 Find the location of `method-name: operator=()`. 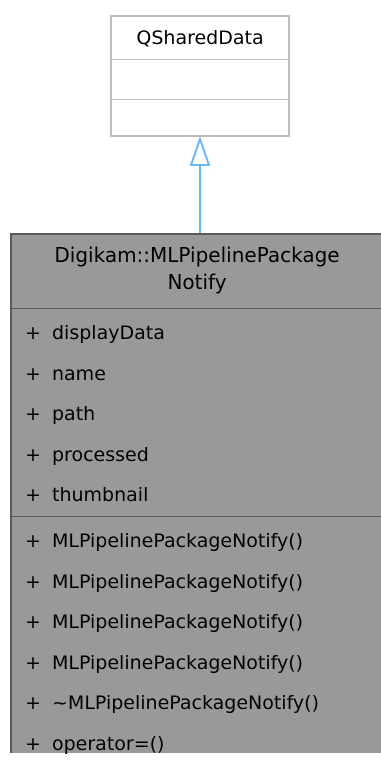

method-name: operator=() is located at coordinates (108, 743).